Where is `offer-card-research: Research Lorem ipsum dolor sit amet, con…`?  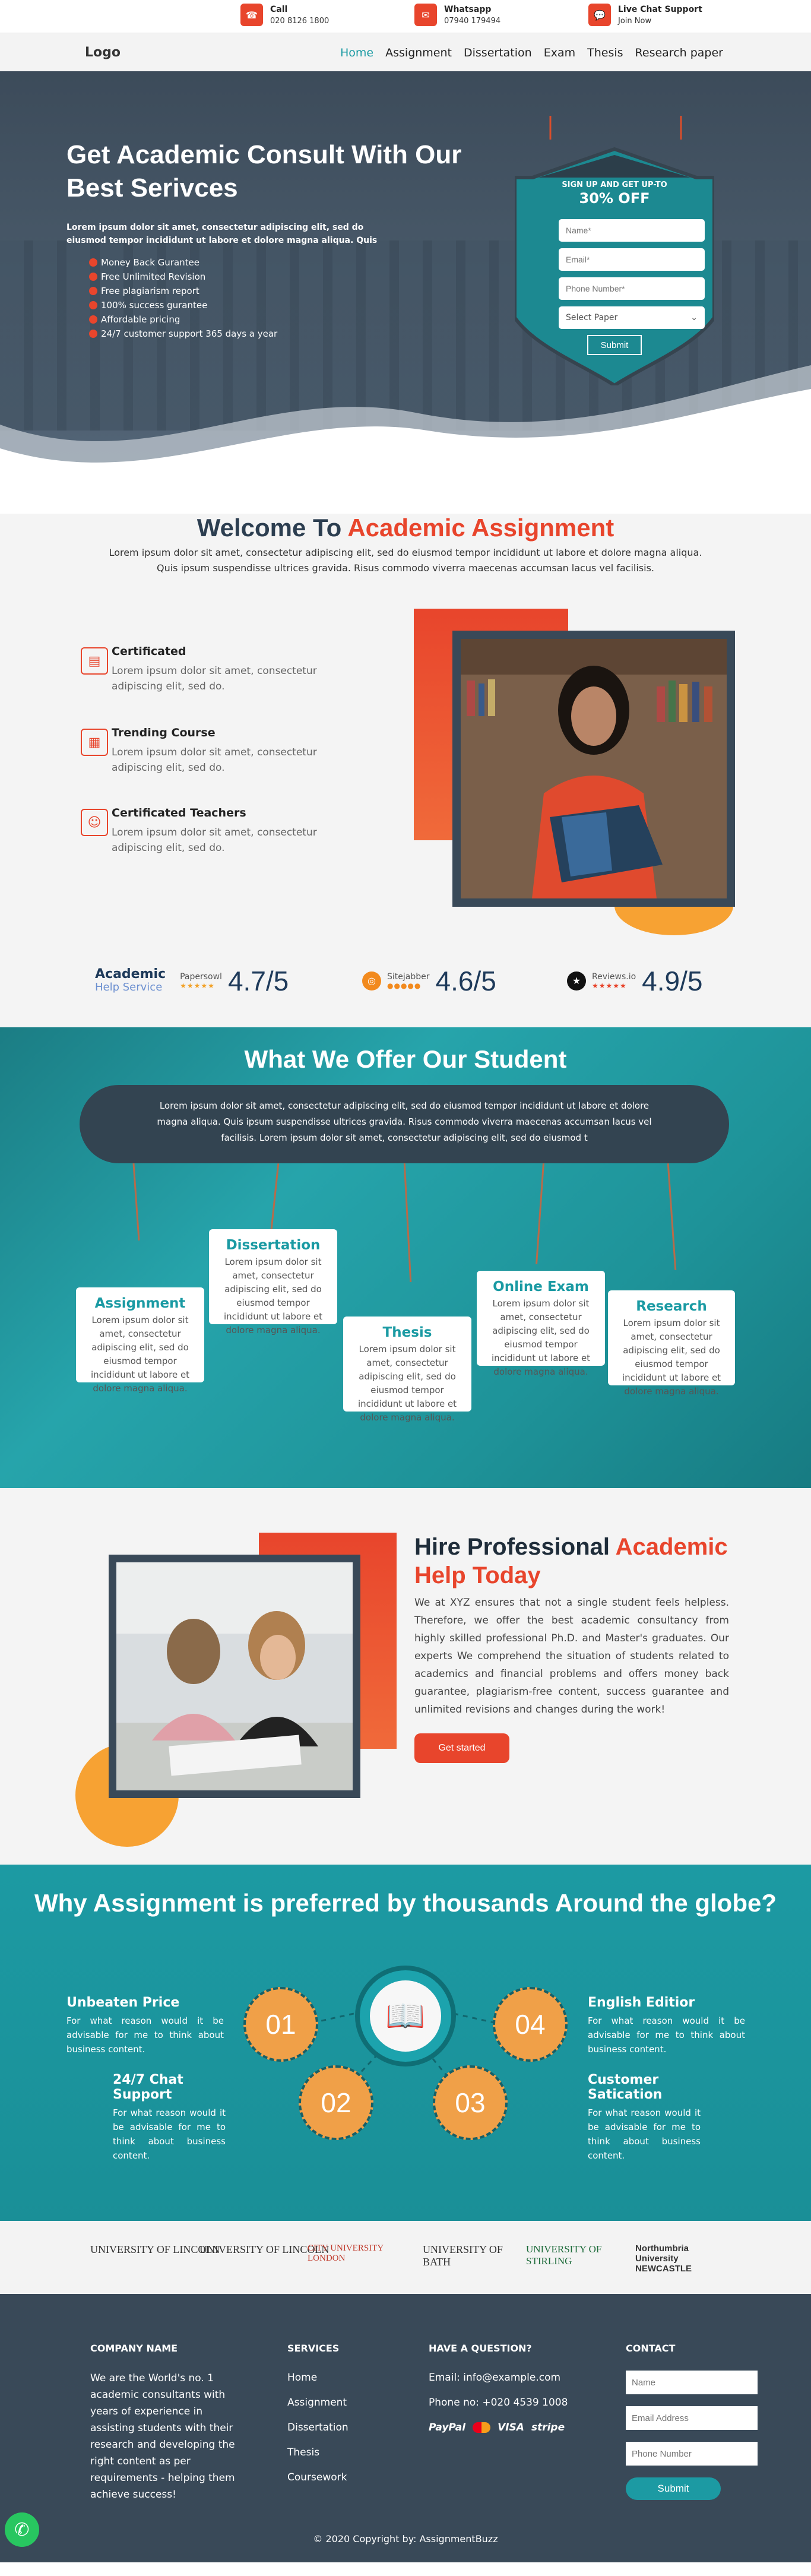
offer-card-research: Research Lorem ipsum dolor sit amet, con… is located at coordinates (671, 1343).